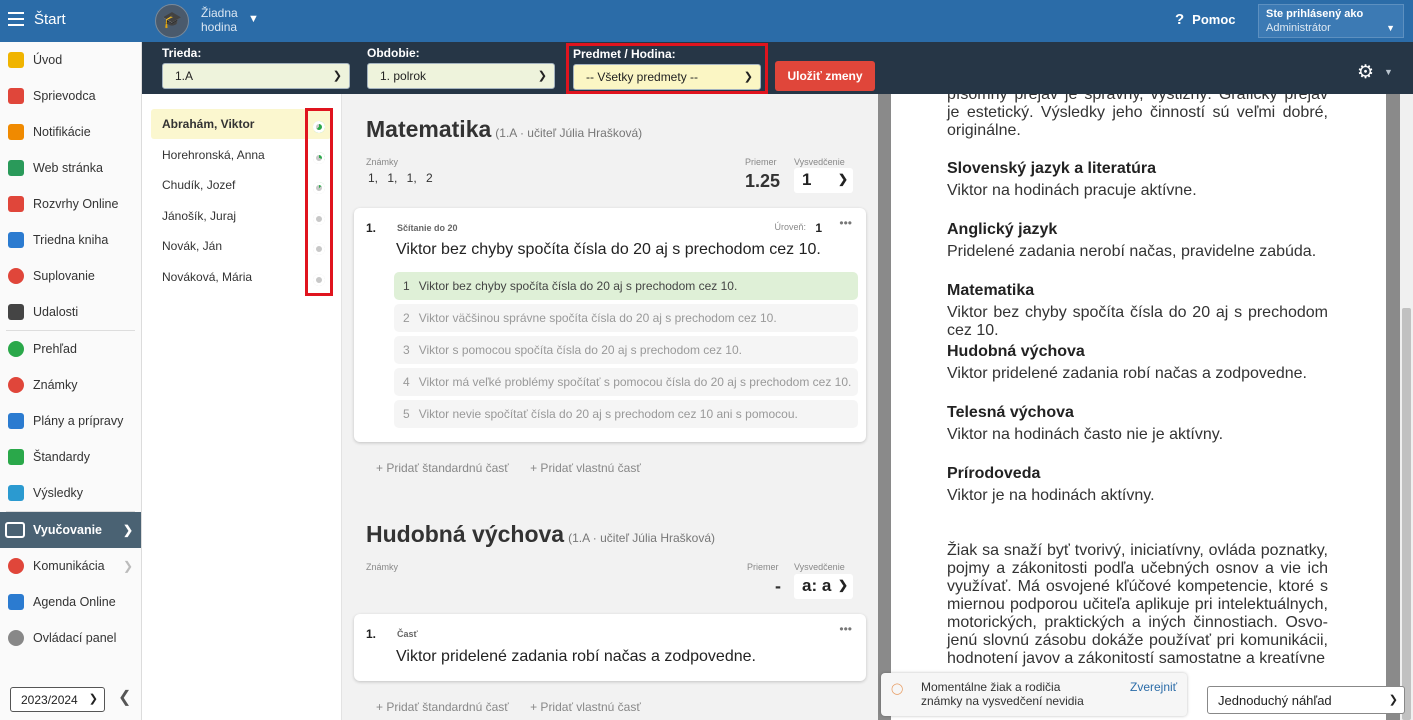  What do you see at coordinates (70, 276) in the screenshot?
I see `sidebar-item-7: Suplovanie` at bounding box center [70, 276].